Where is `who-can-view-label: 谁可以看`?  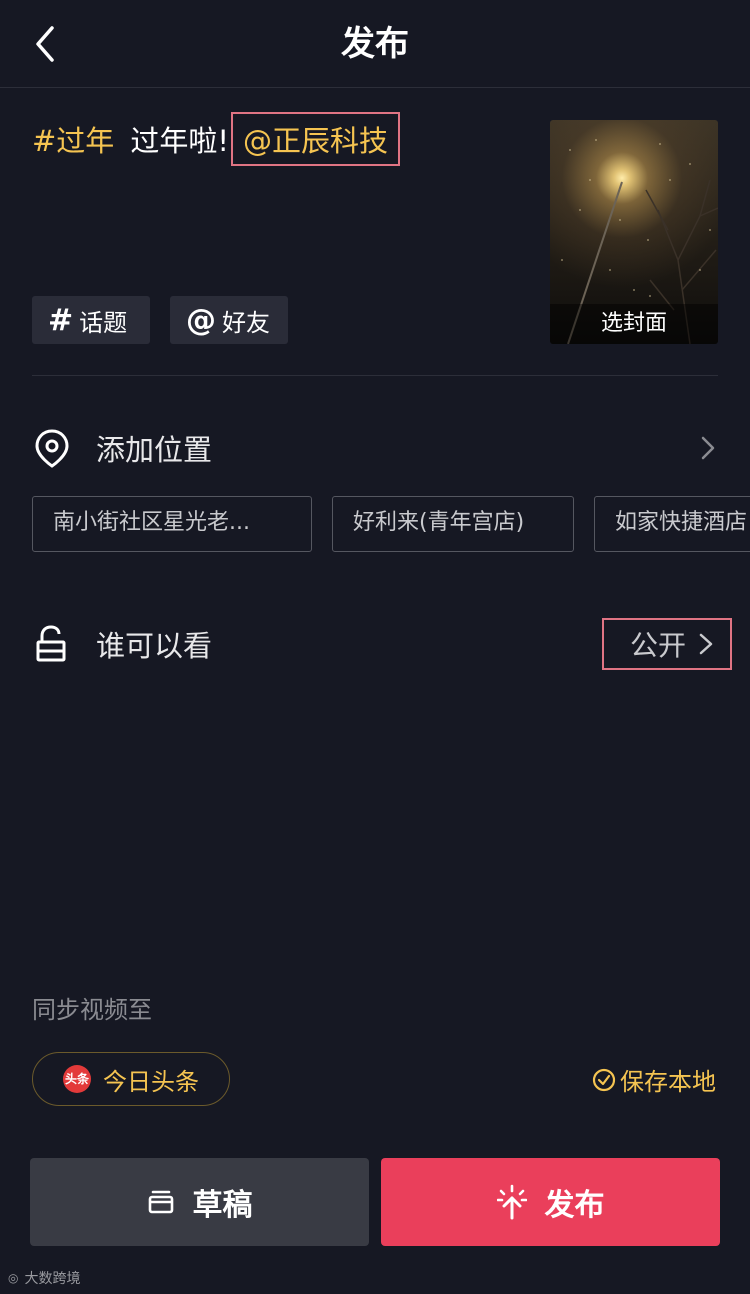
who-can-view-label: 谁可以看 is located at coordinates (154, 646).